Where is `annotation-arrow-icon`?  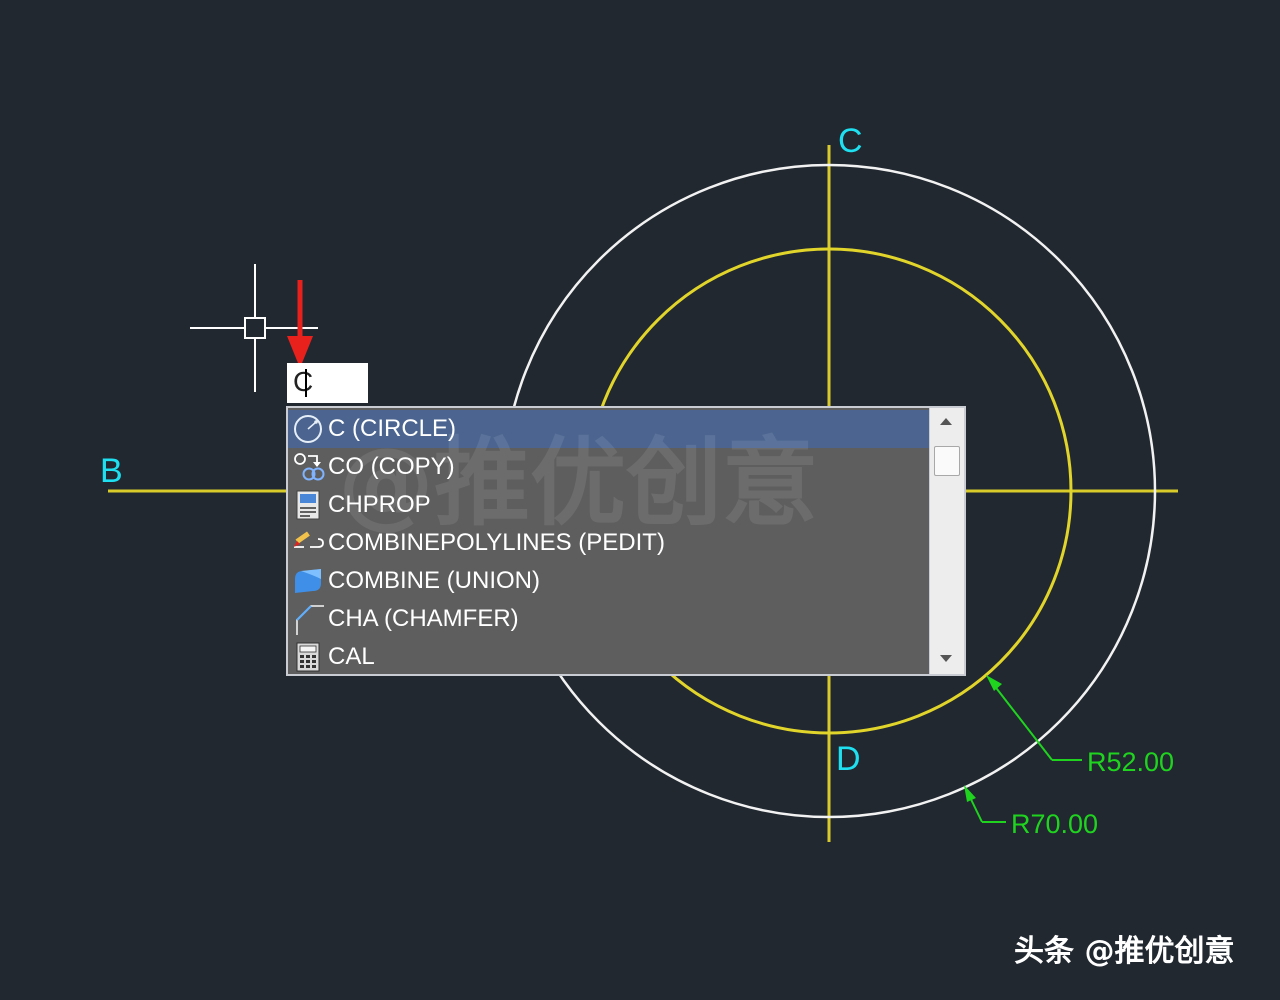
annotation-arrow-icon is located at coordinates (300, 324).